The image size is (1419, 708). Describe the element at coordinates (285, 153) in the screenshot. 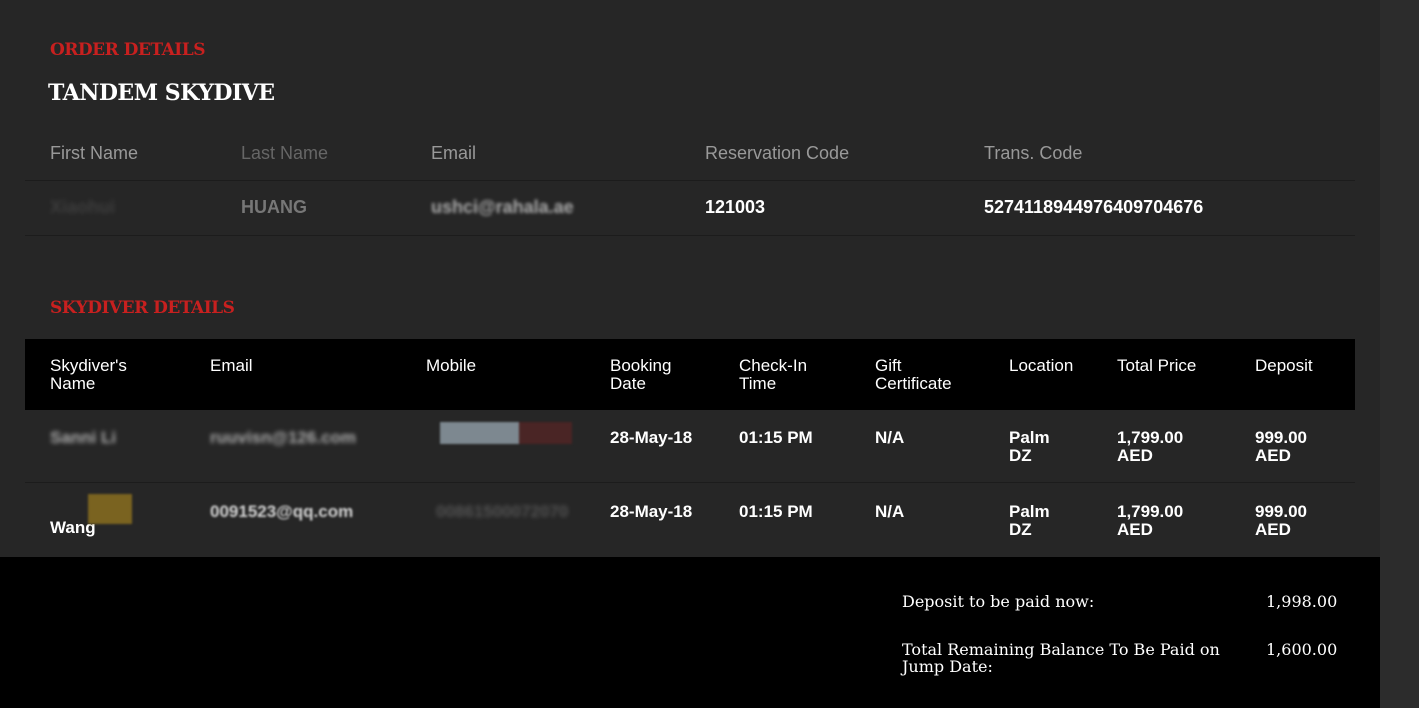

I see `col-last-name: Last Name` at that location.